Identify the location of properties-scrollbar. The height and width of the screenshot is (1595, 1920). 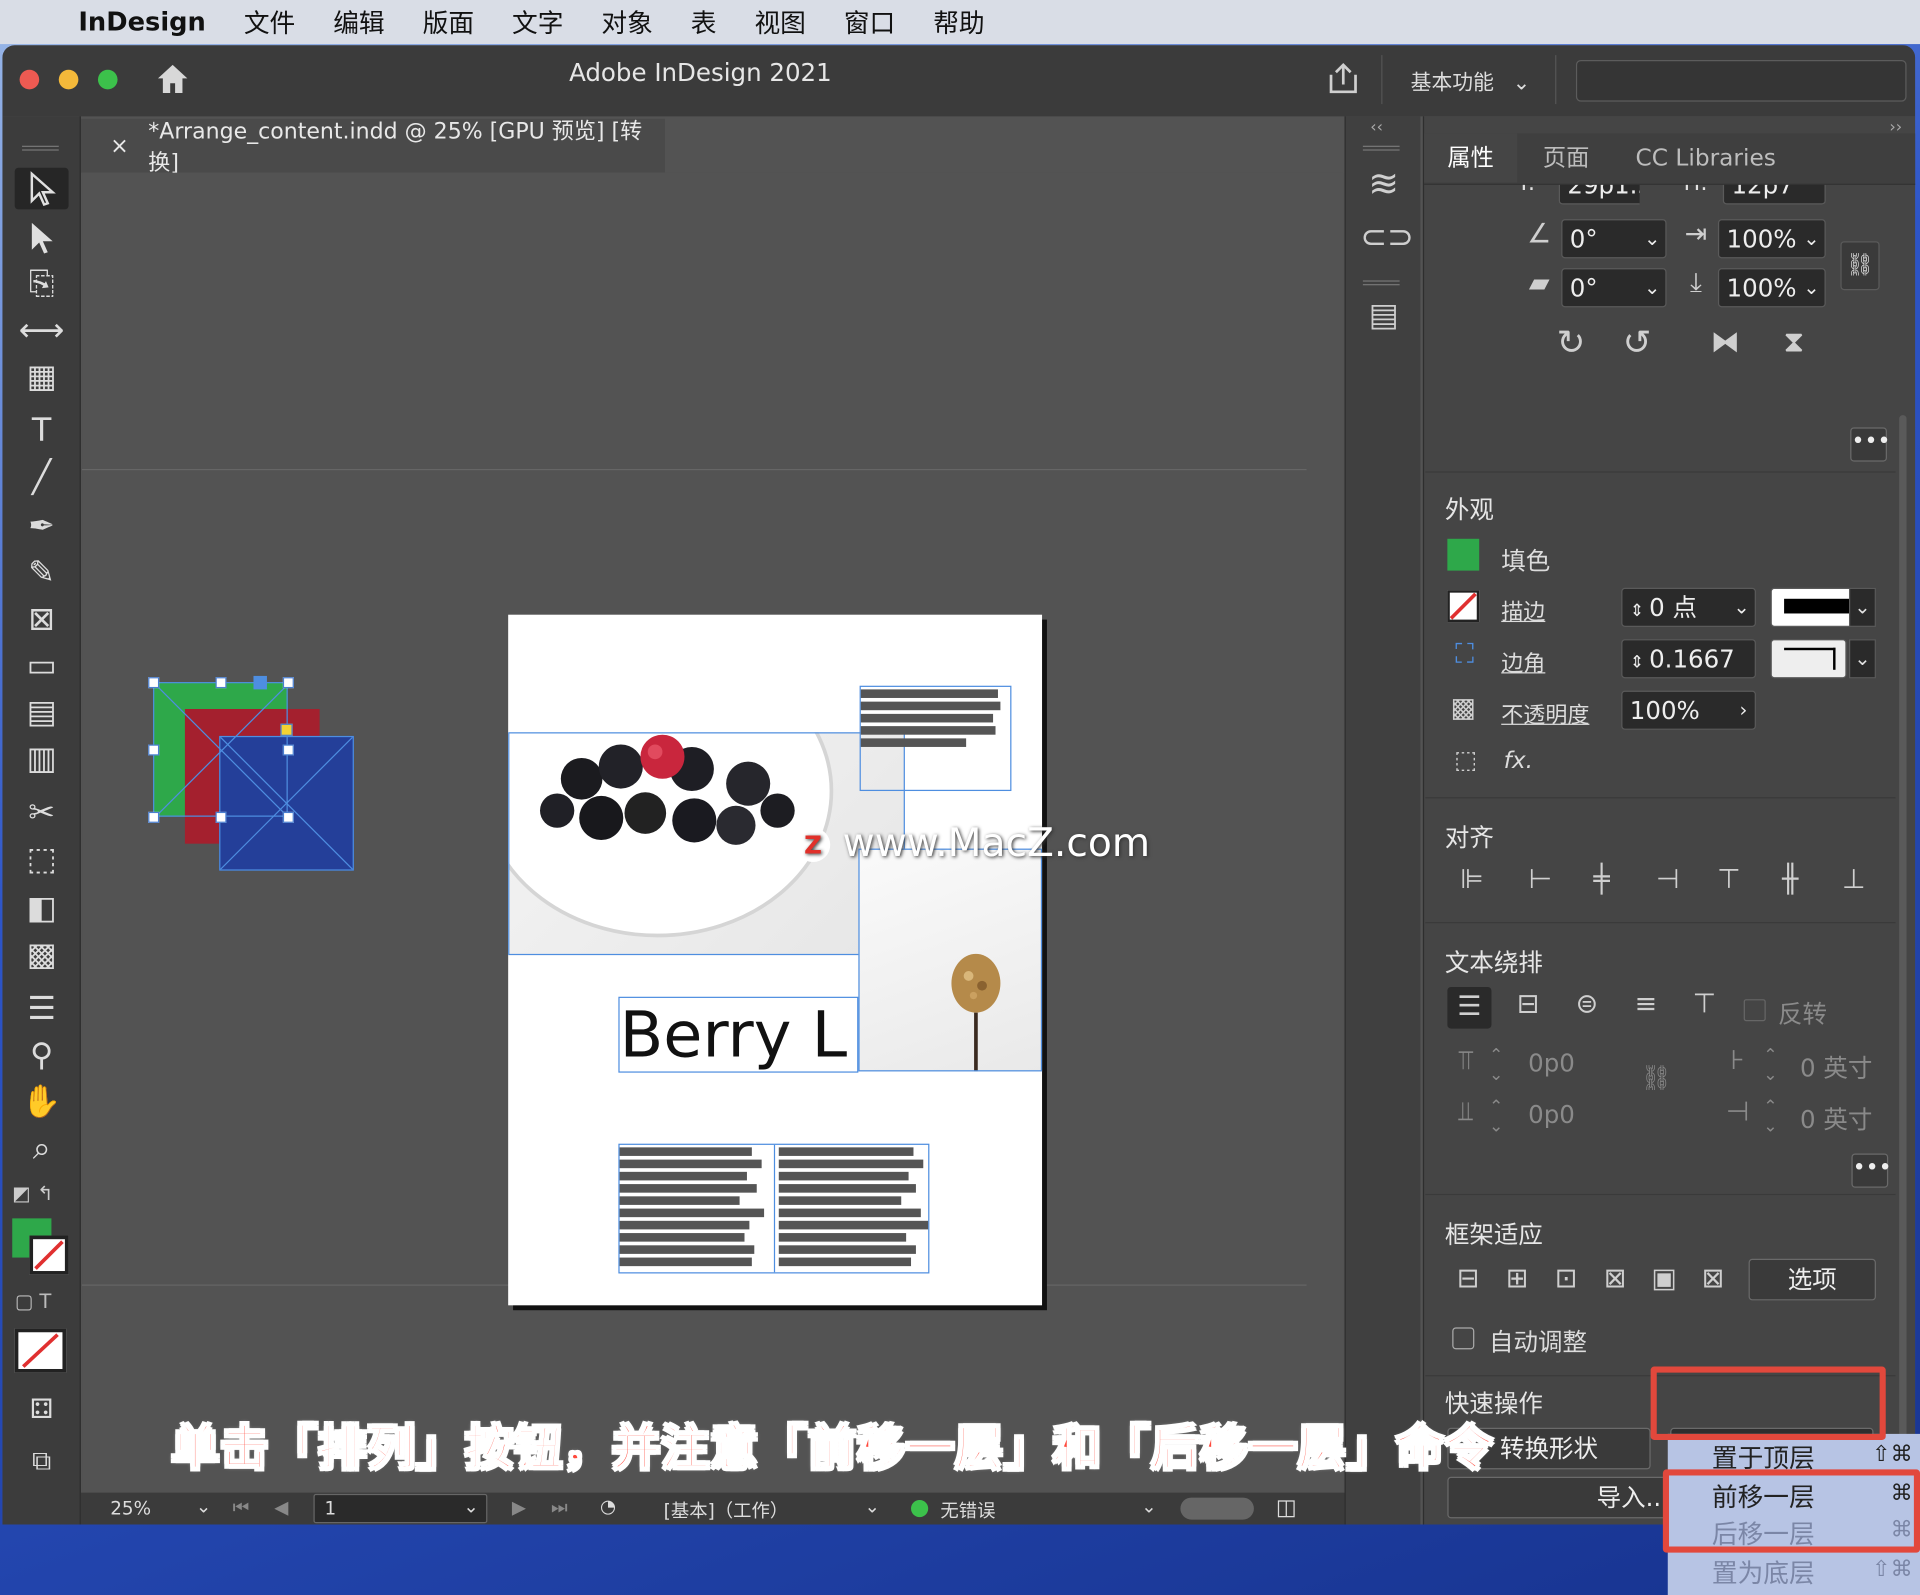
(1903, 966).